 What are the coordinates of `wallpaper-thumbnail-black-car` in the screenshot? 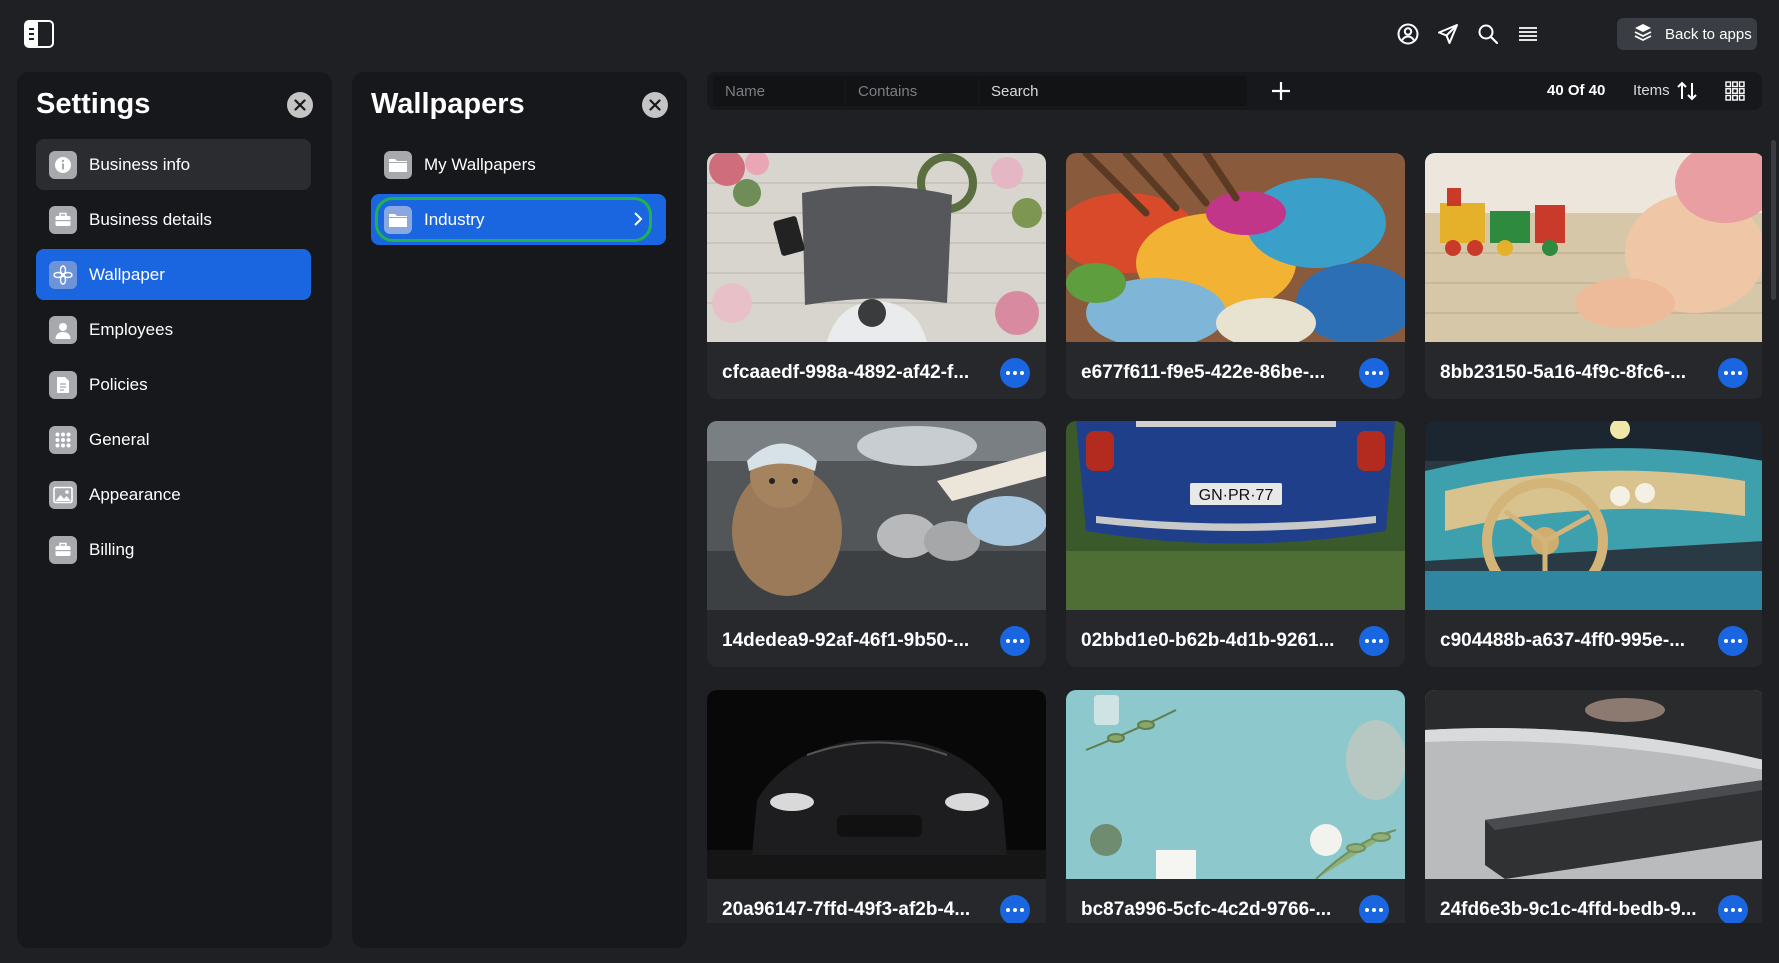 It's located at (876, 784).